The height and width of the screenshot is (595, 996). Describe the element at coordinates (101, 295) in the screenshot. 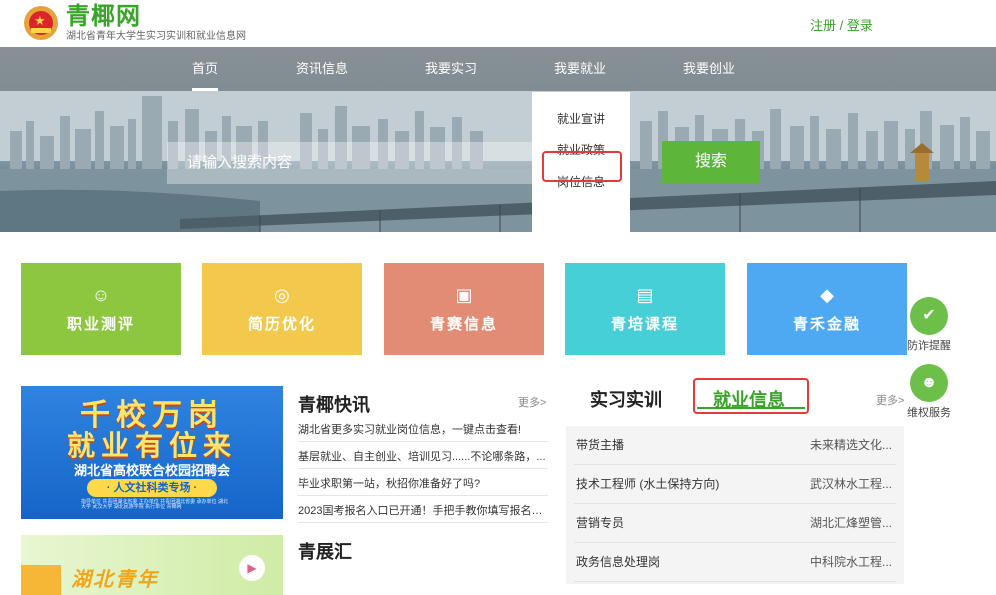

I see `smile-icon: ☺` at that location.